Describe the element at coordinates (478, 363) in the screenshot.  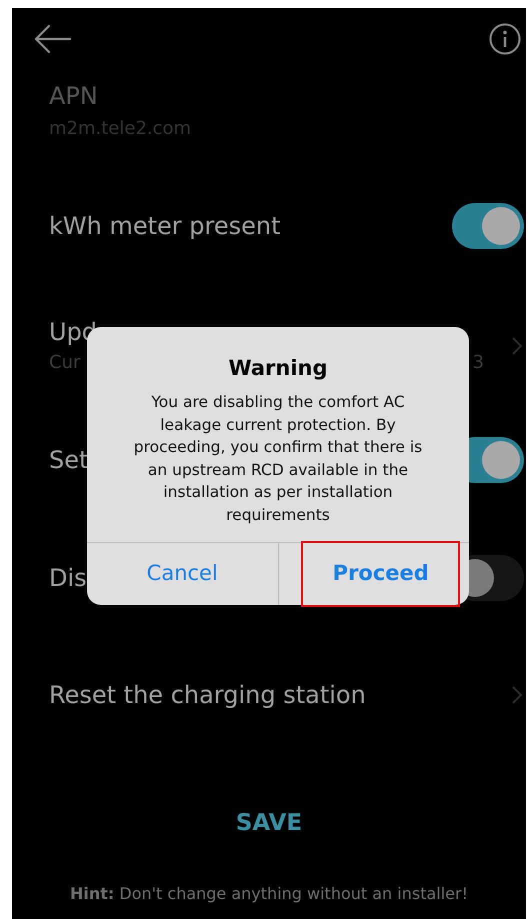
I see `setting-subtitle: 3` at that location.